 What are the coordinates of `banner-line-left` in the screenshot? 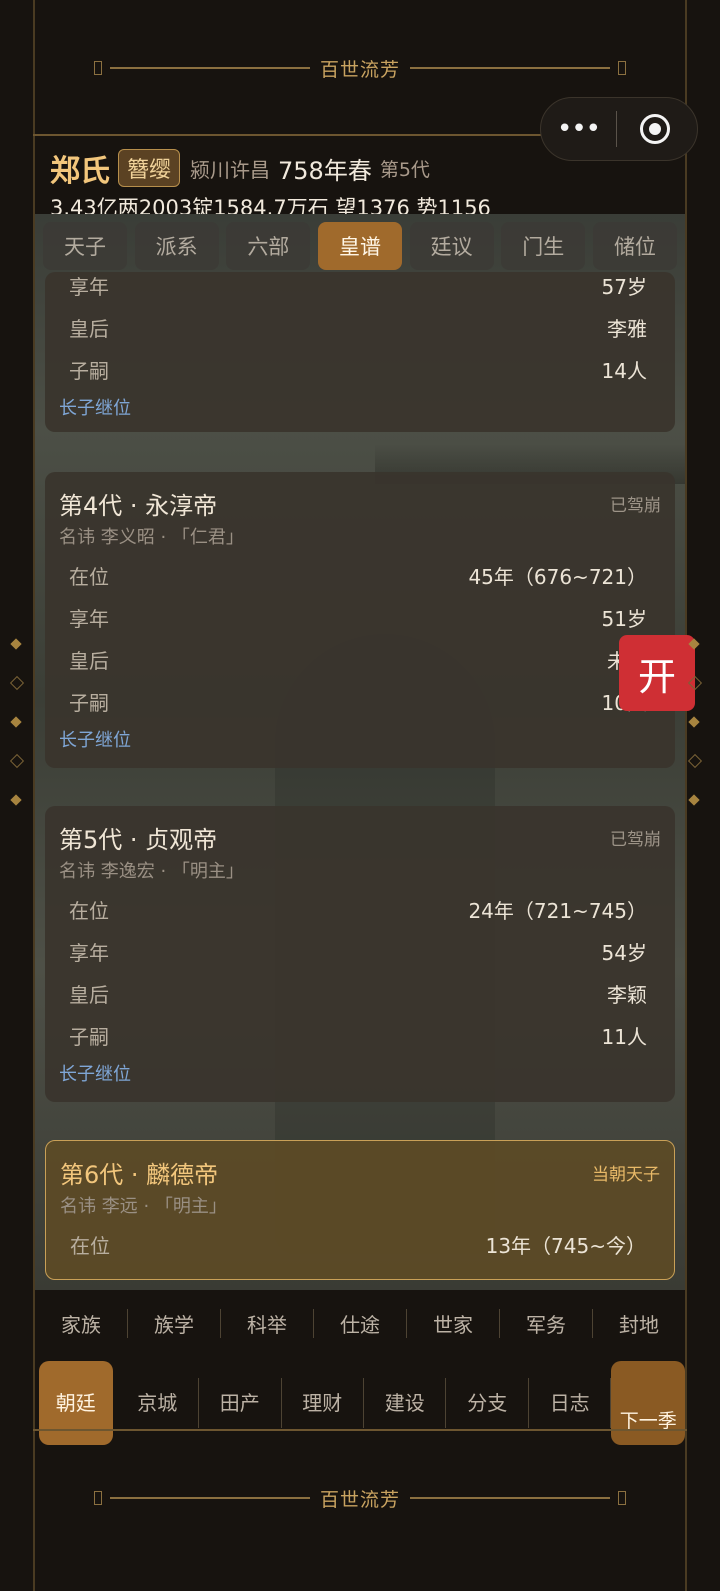 It's located at (209, 1498).